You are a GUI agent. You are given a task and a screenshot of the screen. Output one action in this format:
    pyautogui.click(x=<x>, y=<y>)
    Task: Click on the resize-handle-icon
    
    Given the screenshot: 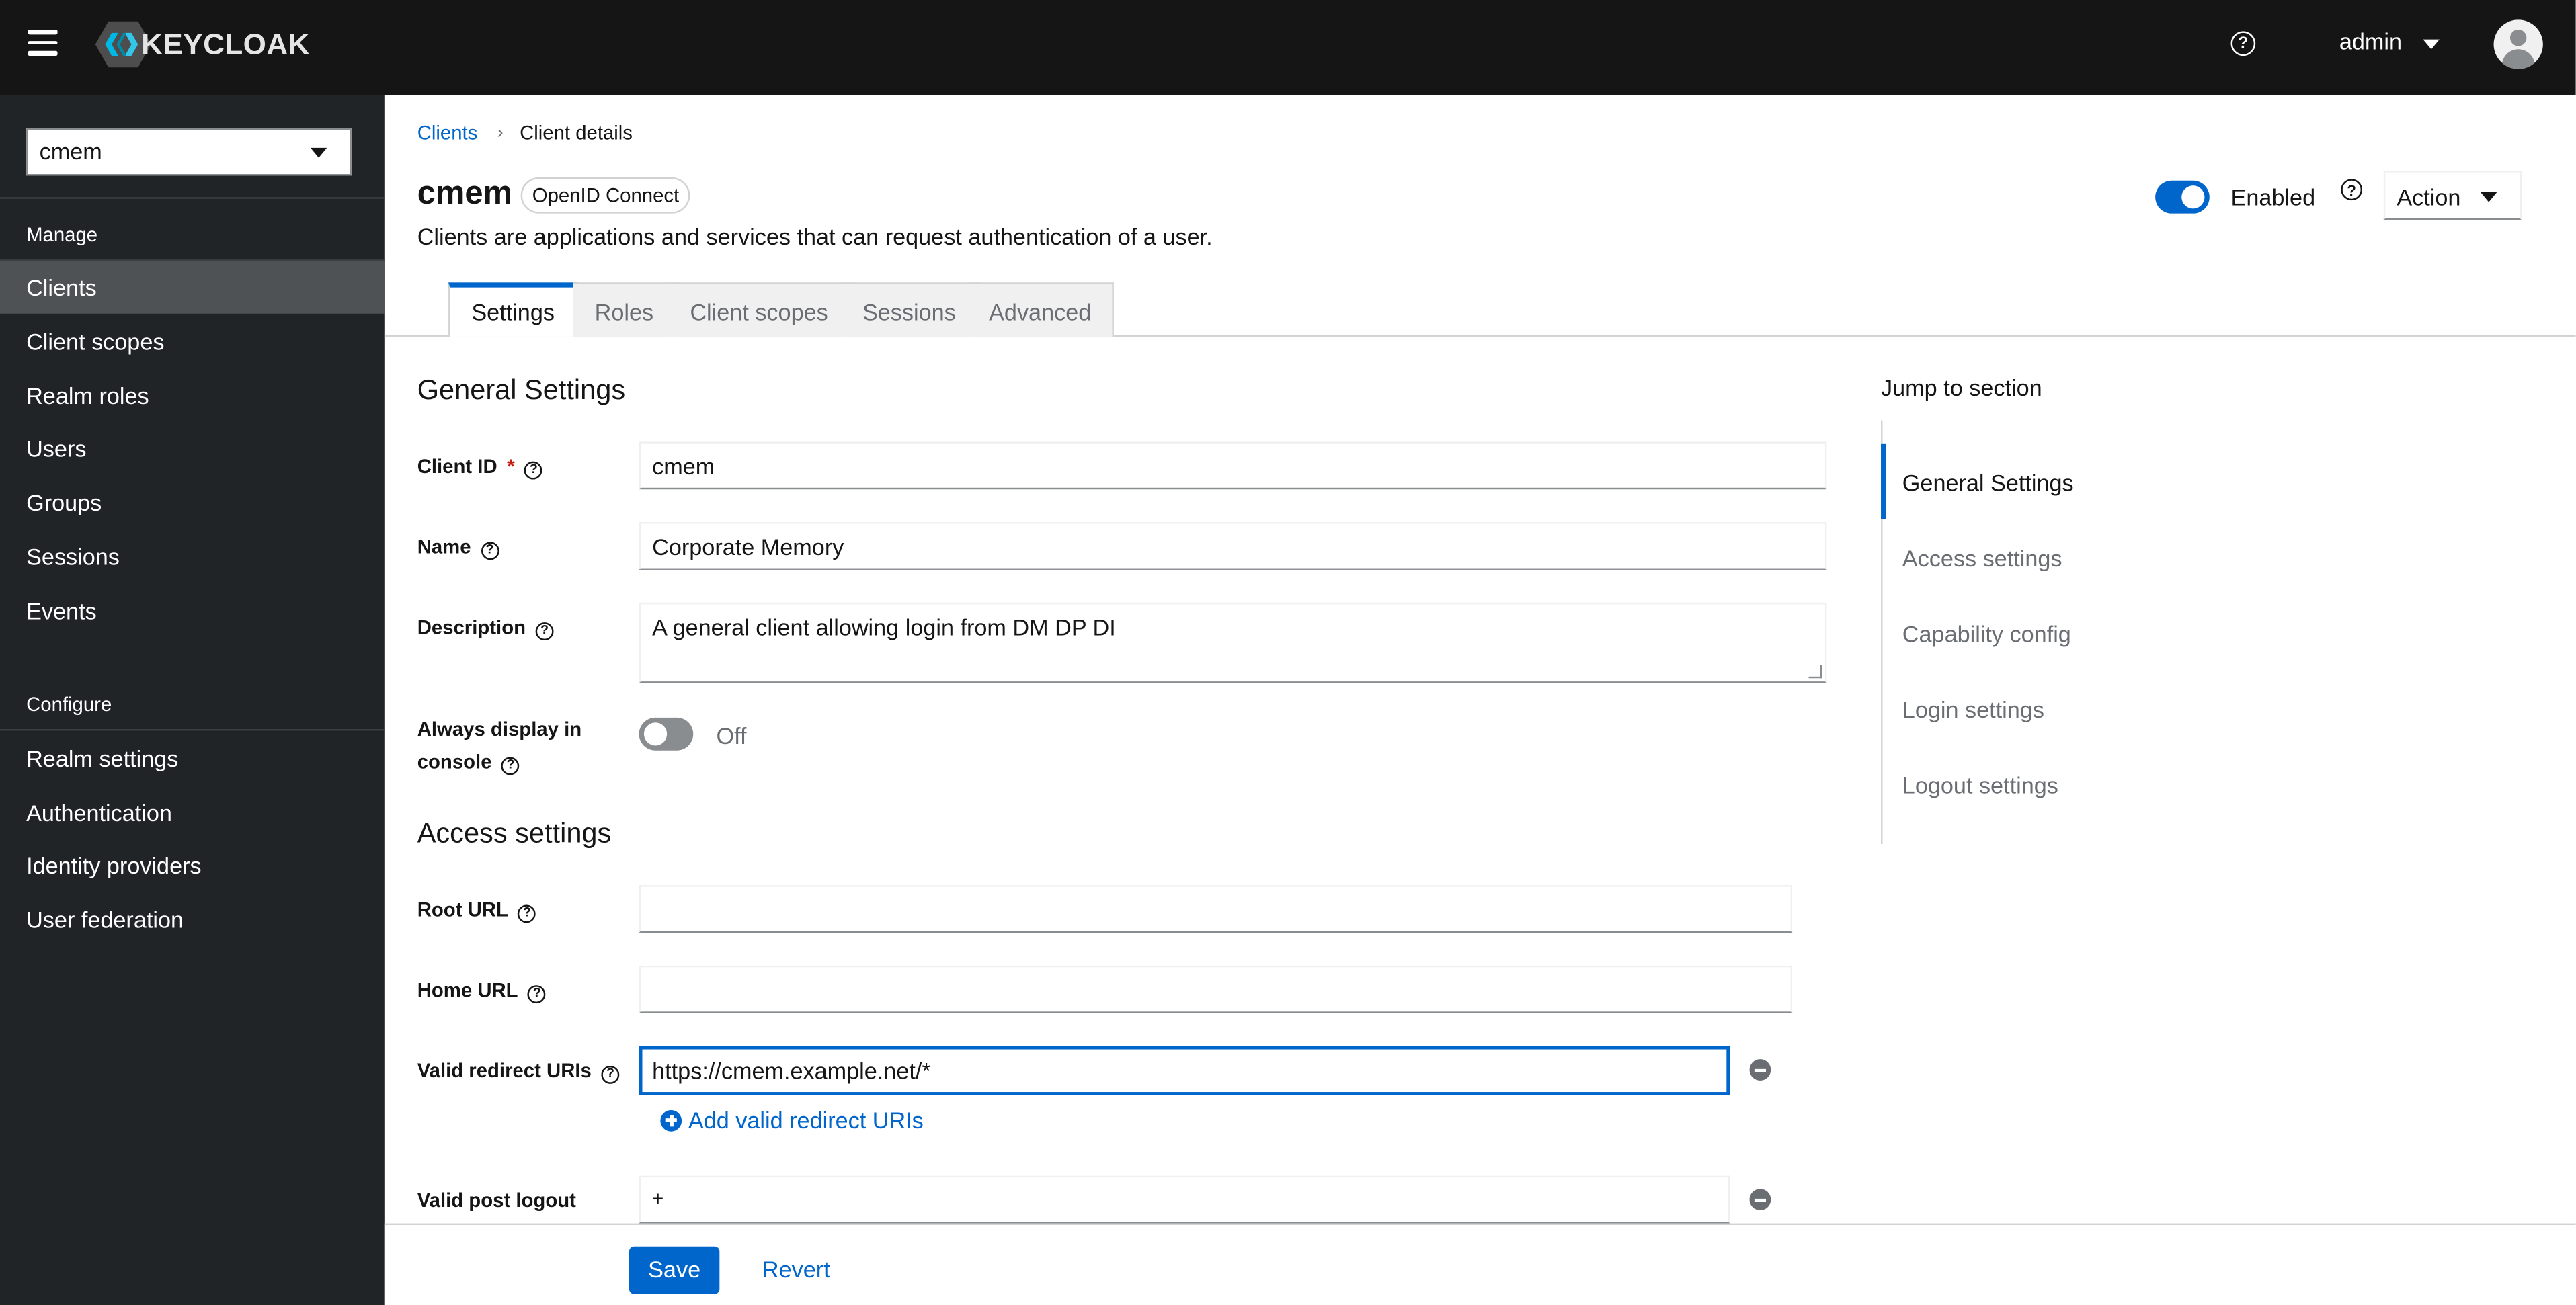 What is the action you would take?
    pyautogui.click(x=1815, y=672)
    